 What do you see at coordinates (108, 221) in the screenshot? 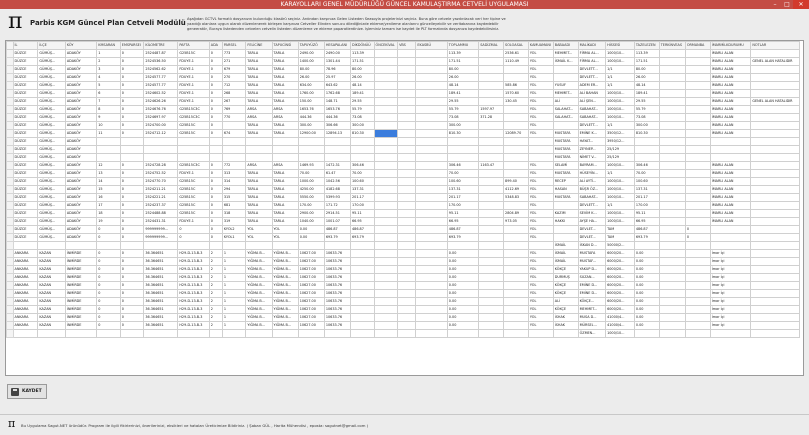
I see `table-cell: 19` at bounding box center [108, 221].